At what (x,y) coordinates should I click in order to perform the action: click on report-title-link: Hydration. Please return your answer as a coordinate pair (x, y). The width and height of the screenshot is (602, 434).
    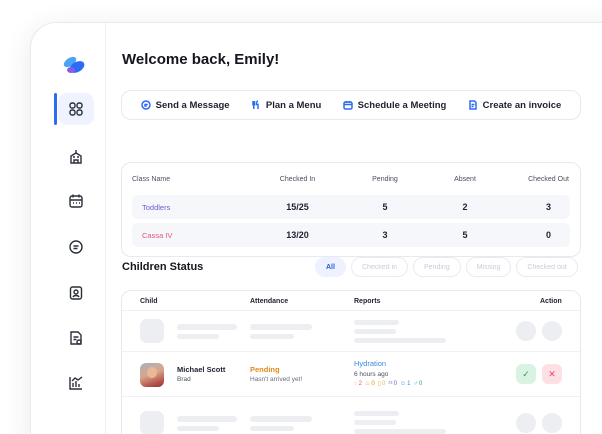
    Looking at the image, I should click on (370, 363).